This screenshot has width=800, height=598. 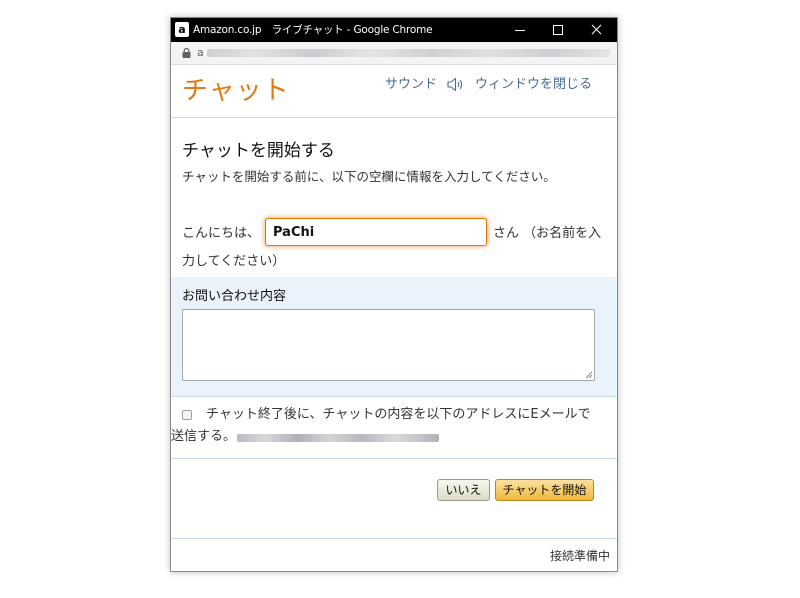 What do you see at coordinates (369, 176) in the screenshot?
I see `start-chat-description: チャットを開始する前に、以下の空欄に情報を入力してください。` at bounding box center [369, 176].